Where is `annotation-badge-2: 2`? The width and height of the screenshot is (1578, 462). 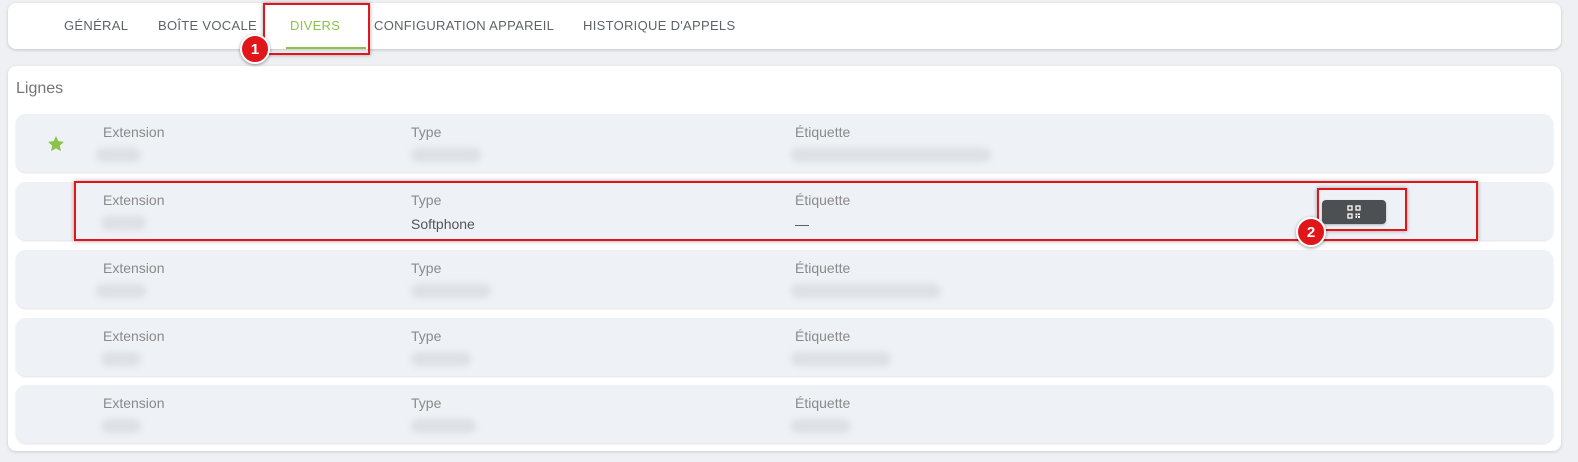
annotation-badge-2: 2 is located at coordinates (1311, 232).